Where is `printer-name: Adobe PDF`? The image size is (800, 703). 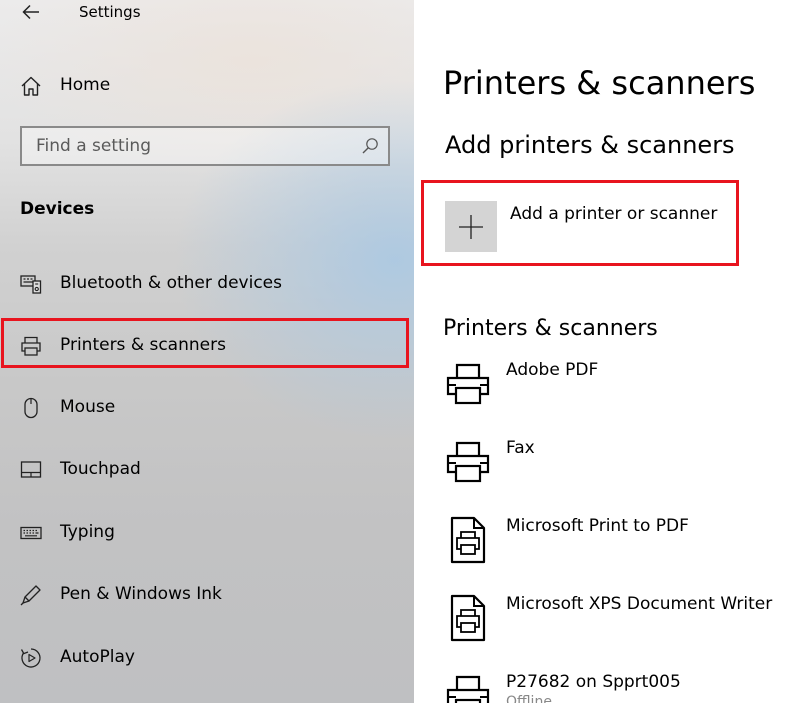
printer-name: Adobe PDF is located at coordinates (552, 370).